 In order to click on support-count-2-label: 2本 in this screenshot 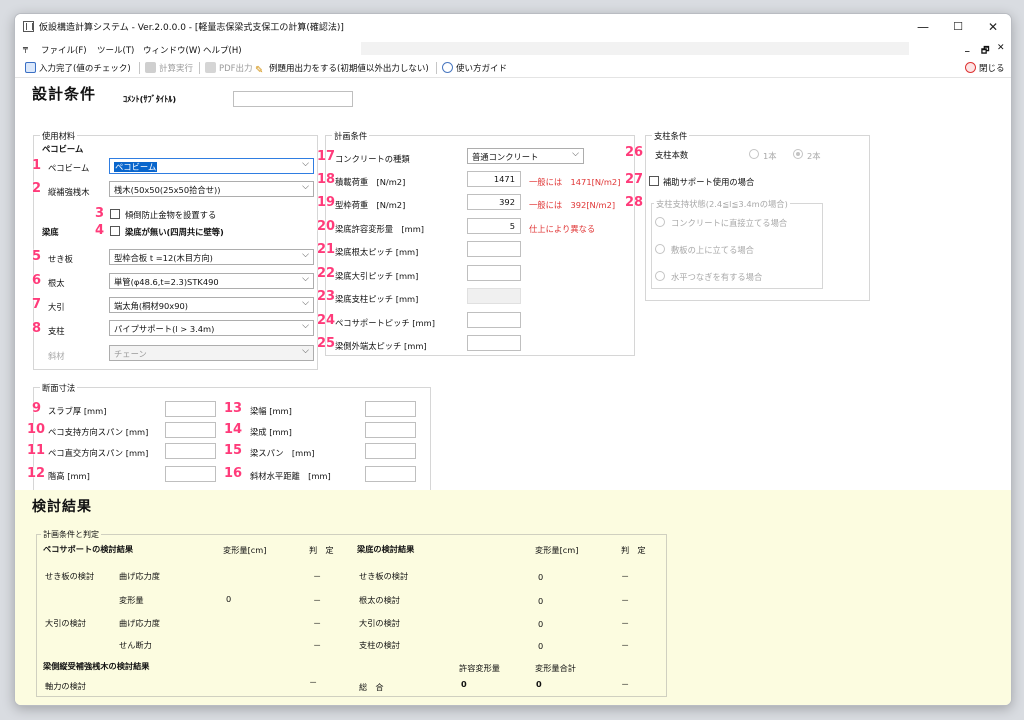, I will do `click(814, 156)`.